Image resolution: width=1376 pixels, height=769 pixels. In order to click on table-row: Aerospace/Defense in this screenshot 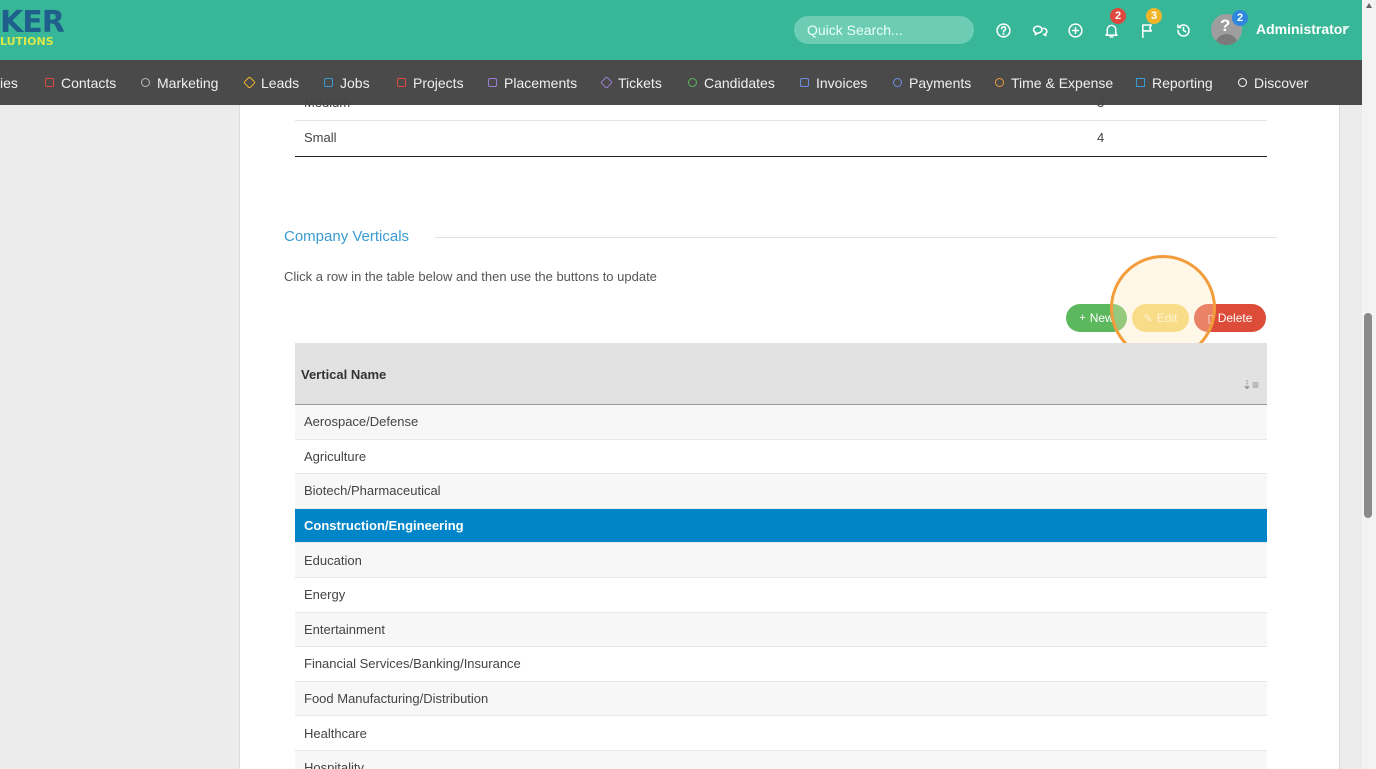, I will do `click(781, 422)`.